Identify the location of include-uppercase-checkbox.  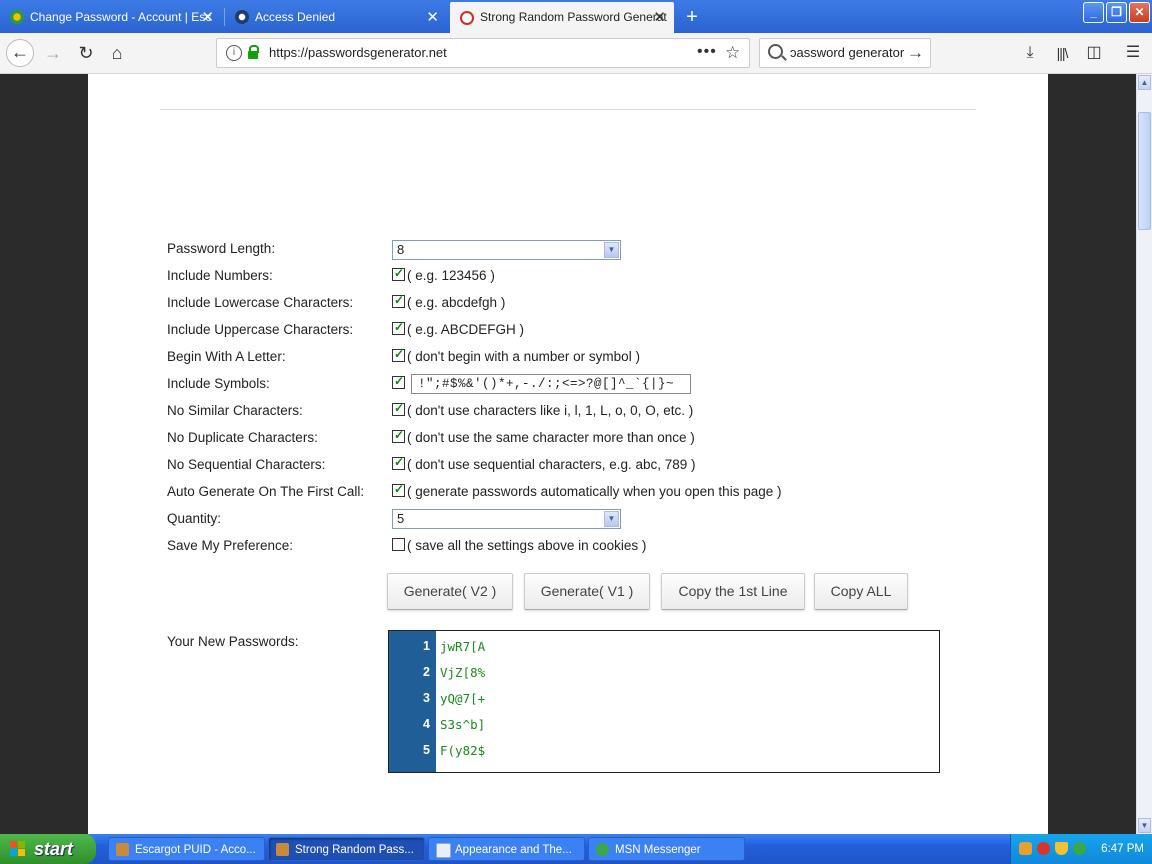
(398, 327).